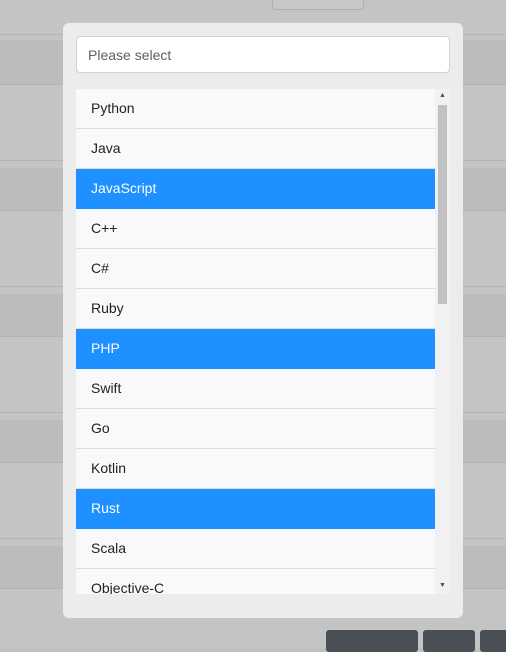 This screenshot has width=506, height=652. What do you see at coordinates (442, 96) in the screenshot?
I see `scroll-up-icon: ▲` at bounding box center [442, 96].